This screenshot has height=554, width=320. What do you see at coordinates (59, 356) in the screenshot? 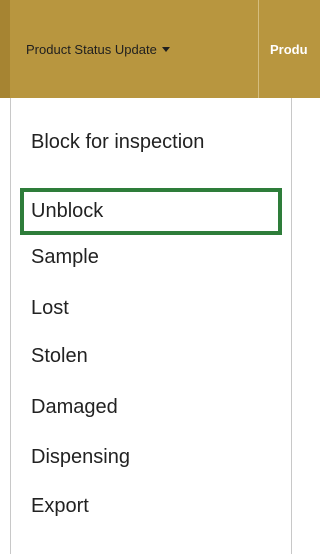
I see `menu-item-stolen: Stolen` at bounding box center [59, 356].